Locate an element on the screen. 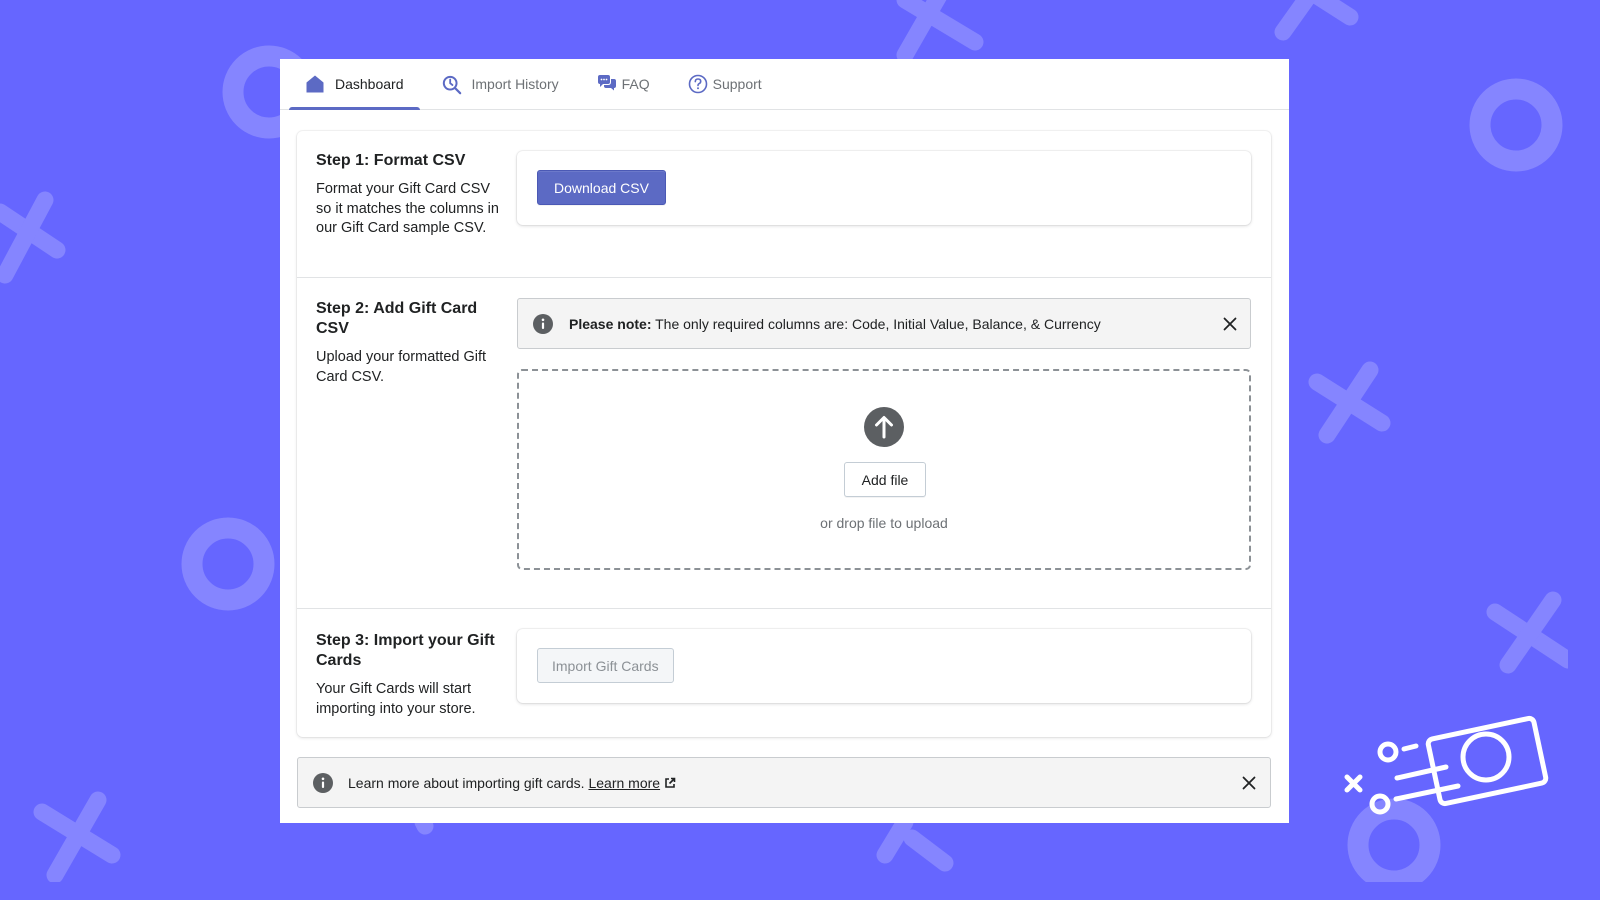  tab-faq: FAQ is located at coordinates (623, 84).